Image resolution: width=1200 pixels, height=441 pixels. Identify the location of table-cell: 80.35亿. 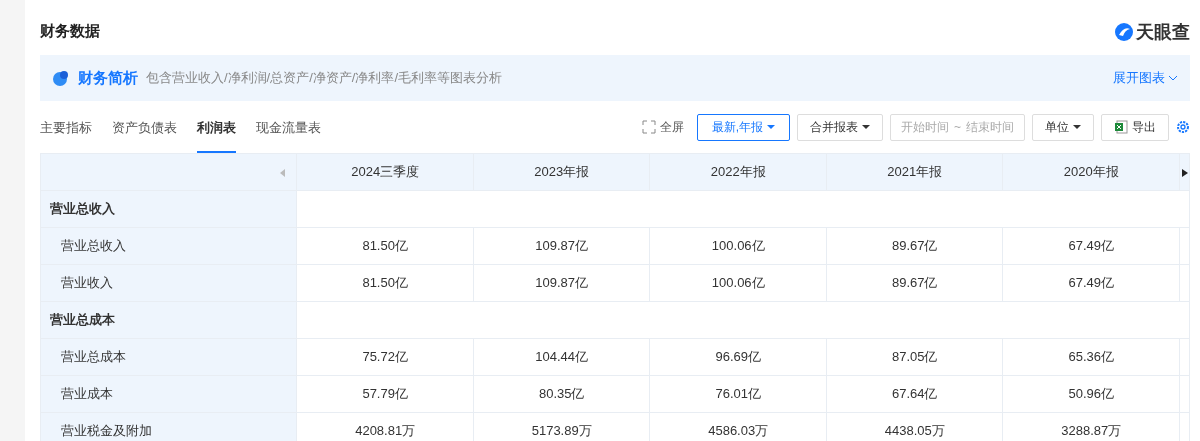
(561, 394).